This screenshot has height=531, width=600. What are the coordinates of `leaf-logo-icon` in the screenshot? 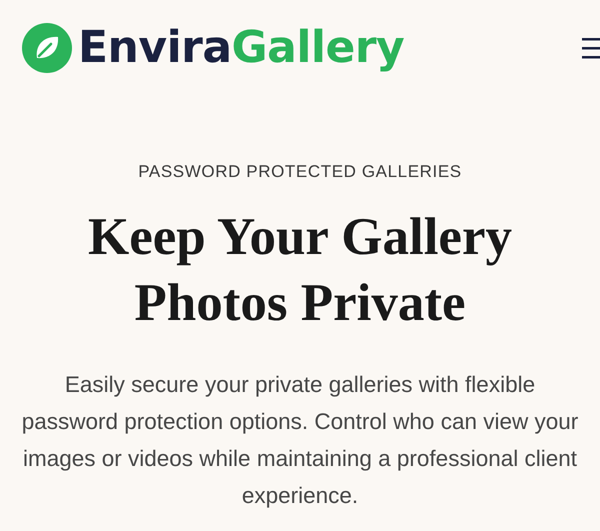 It's located at (47, 48).